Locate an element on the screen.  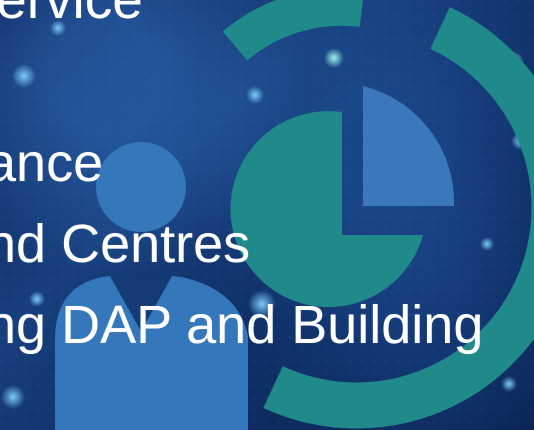
slide-text-line-2: ance is located at coordinates (52, 163).